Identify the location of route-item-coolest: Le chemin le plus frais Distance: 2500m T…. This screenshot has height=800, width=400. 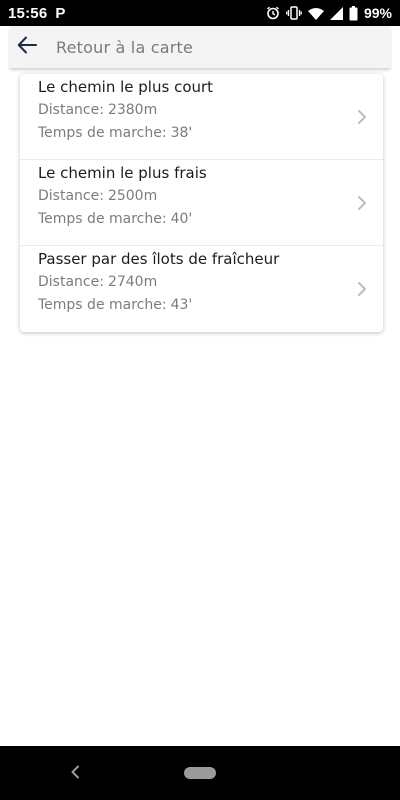
(201, 203).